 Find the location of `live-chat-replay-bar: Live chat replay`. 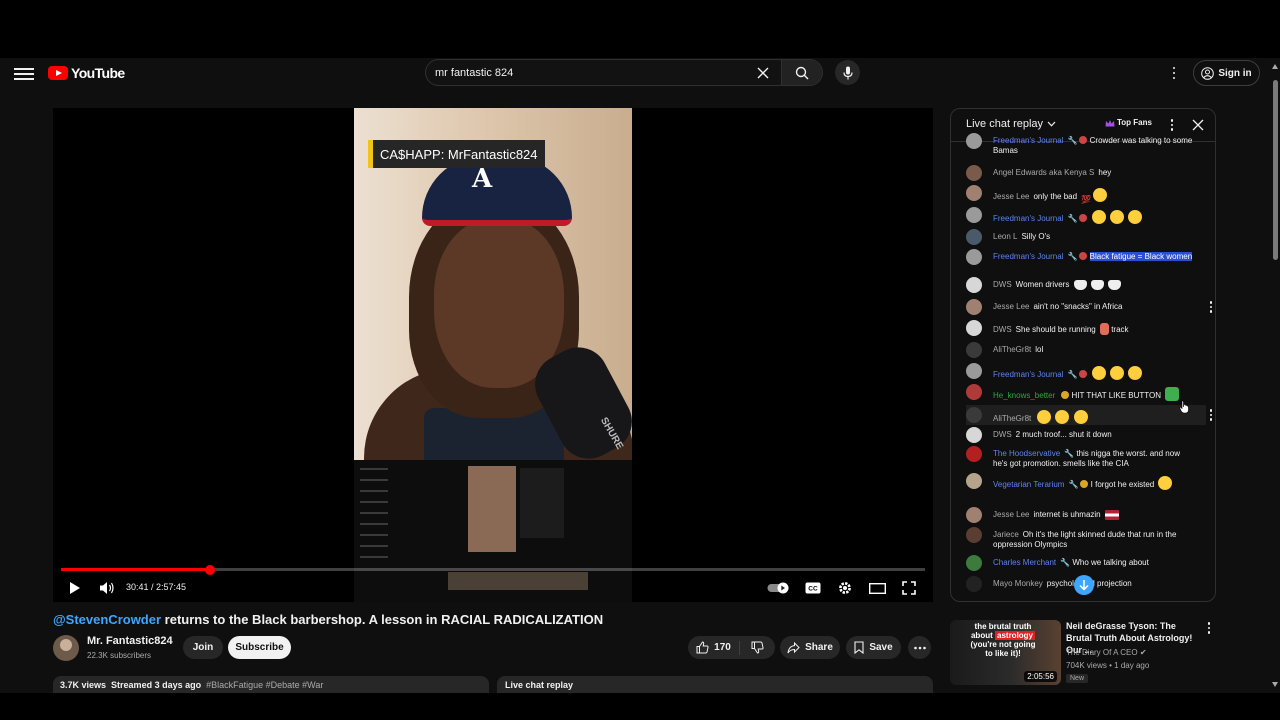

live-chat-replay-bar: Live chat replay is located at coordinates (715, 684).